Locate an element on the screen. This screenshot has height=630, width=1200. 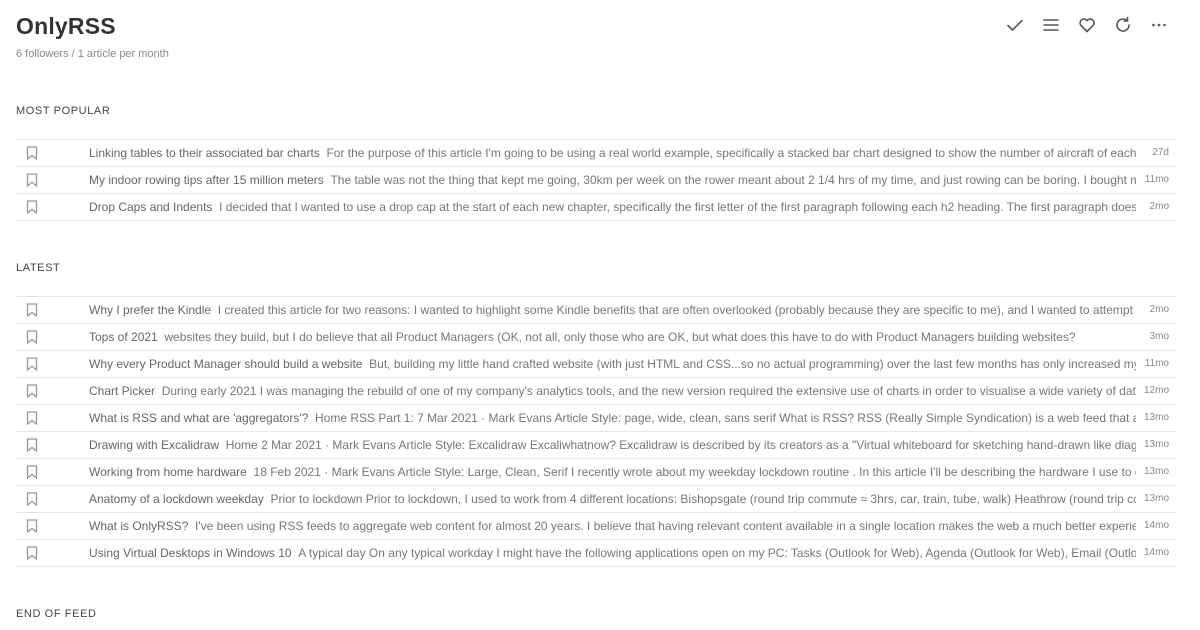
article-title: Using Virtual Desktops in Windows 10 is located at coordinates (190, 553).